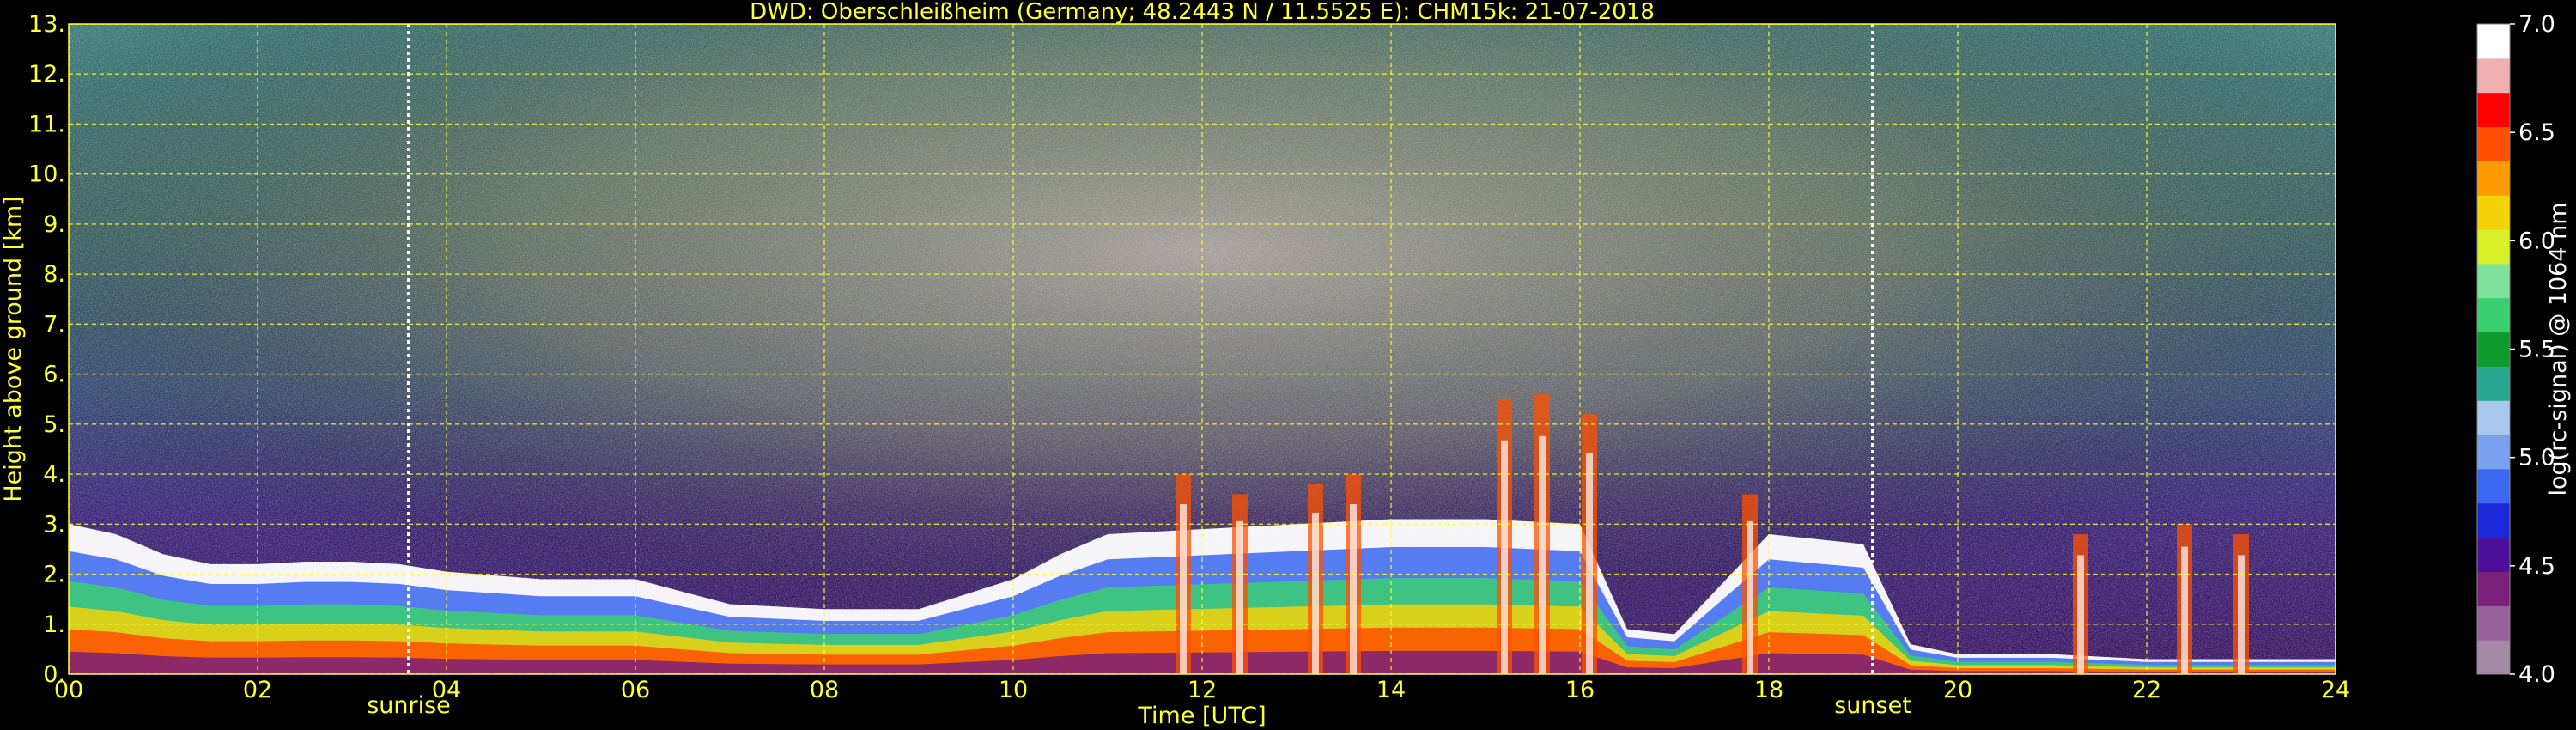  What do you see at coordinates (54, 575) in the screenshot?
I see `y-tick-label: 2.` at bounding box center [54, 575].